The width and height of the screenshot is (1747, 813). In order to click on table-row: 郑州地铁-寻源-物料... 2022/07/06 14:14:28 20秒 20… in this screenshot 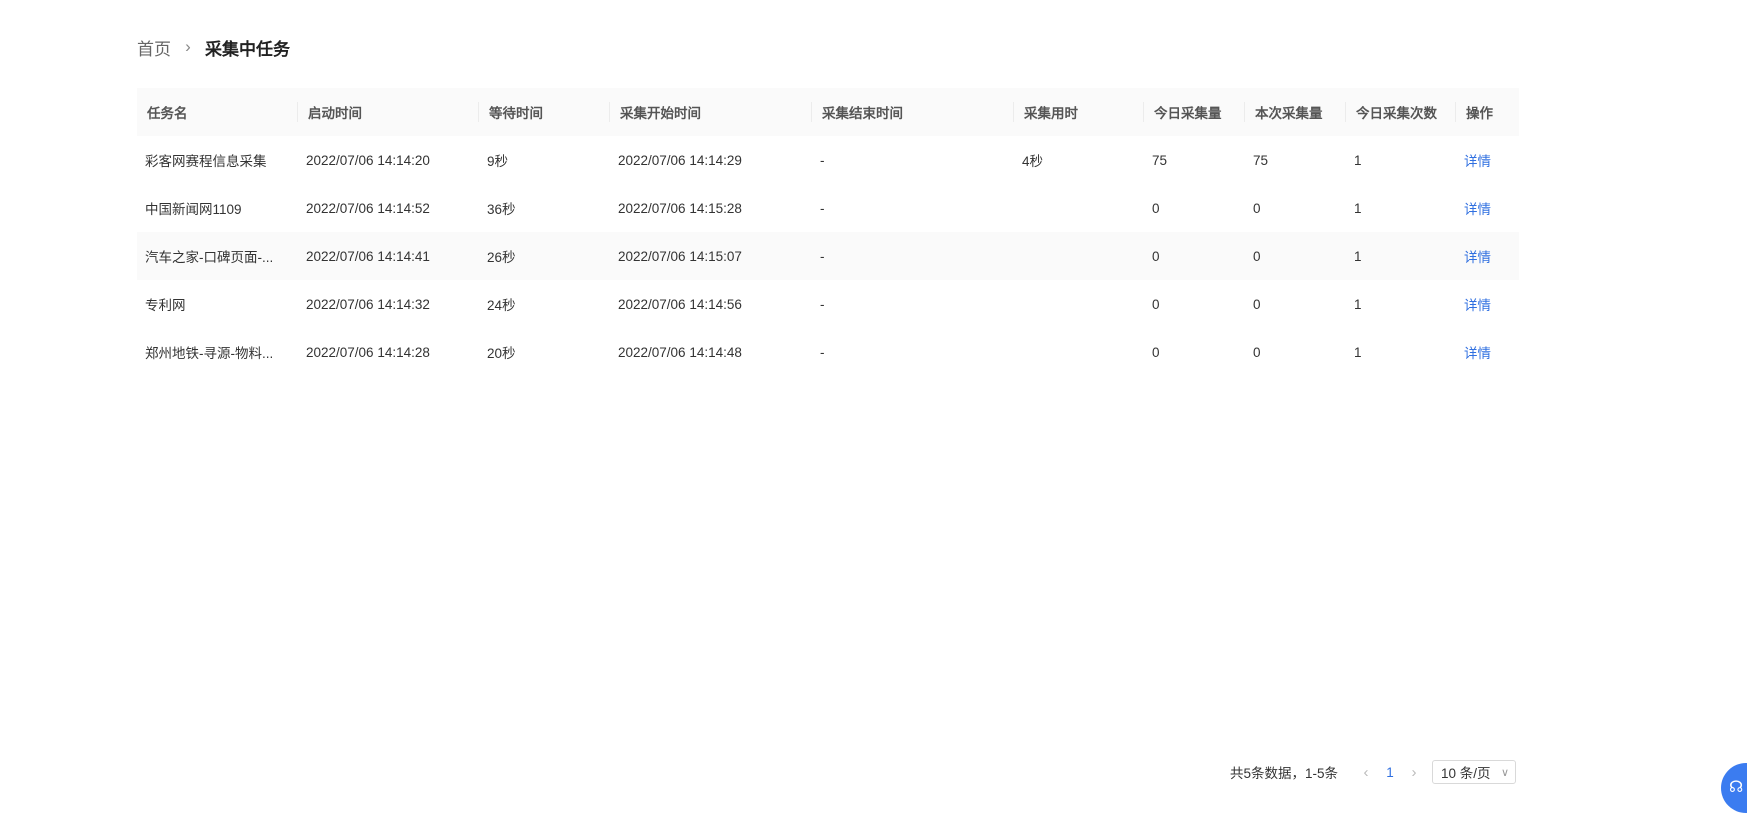, I will do `click(828, 352)`.